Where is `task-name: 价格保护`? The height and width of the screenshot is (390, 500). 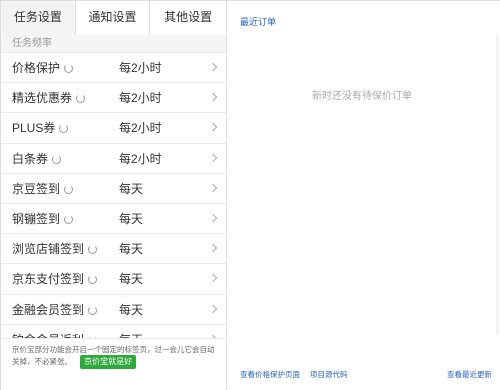
task-name: 价格保护 is located at coordinates (43, 68).